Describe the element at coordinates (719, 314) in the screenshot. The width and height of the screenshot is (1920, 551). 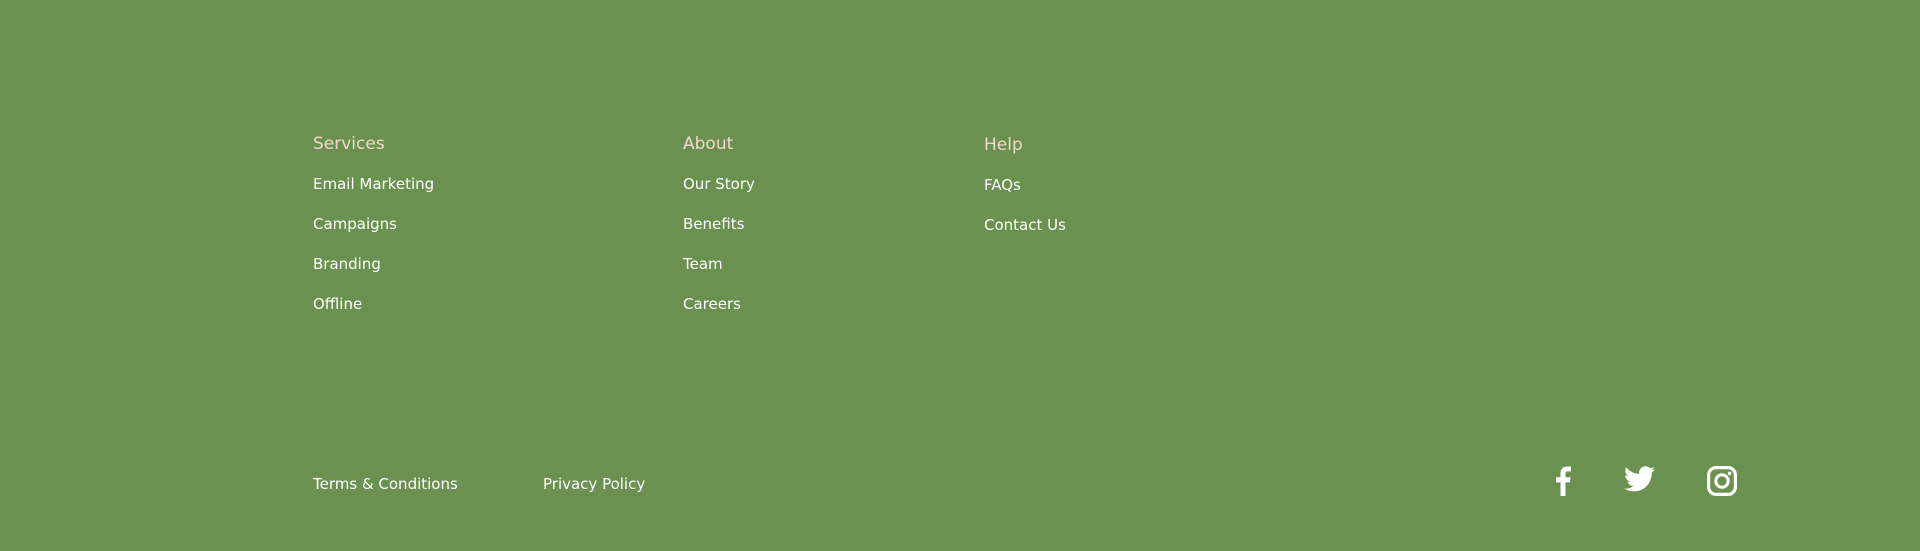
I see `list-item: Careers` at that location.